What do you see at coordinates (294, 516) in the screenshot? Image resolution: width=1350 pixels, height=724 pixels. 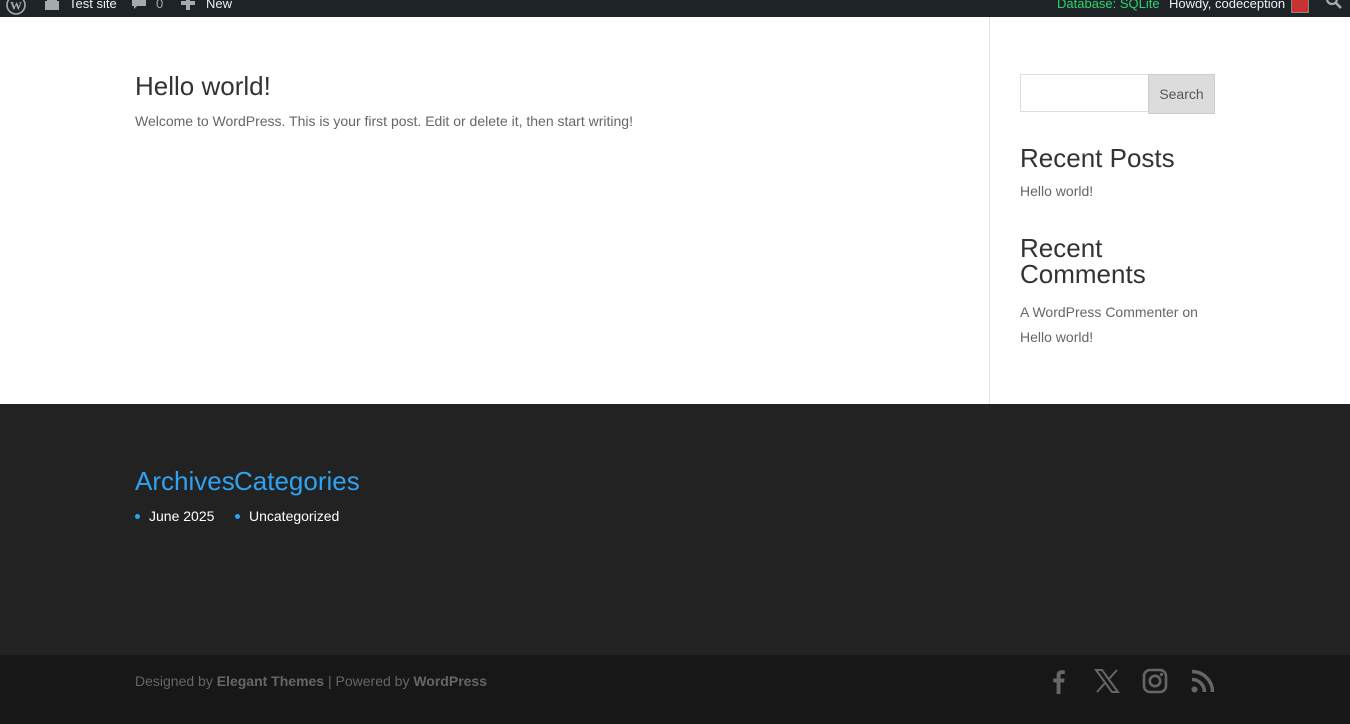 I see `category-link: Uncategorized` at bounding box center [294, 516].